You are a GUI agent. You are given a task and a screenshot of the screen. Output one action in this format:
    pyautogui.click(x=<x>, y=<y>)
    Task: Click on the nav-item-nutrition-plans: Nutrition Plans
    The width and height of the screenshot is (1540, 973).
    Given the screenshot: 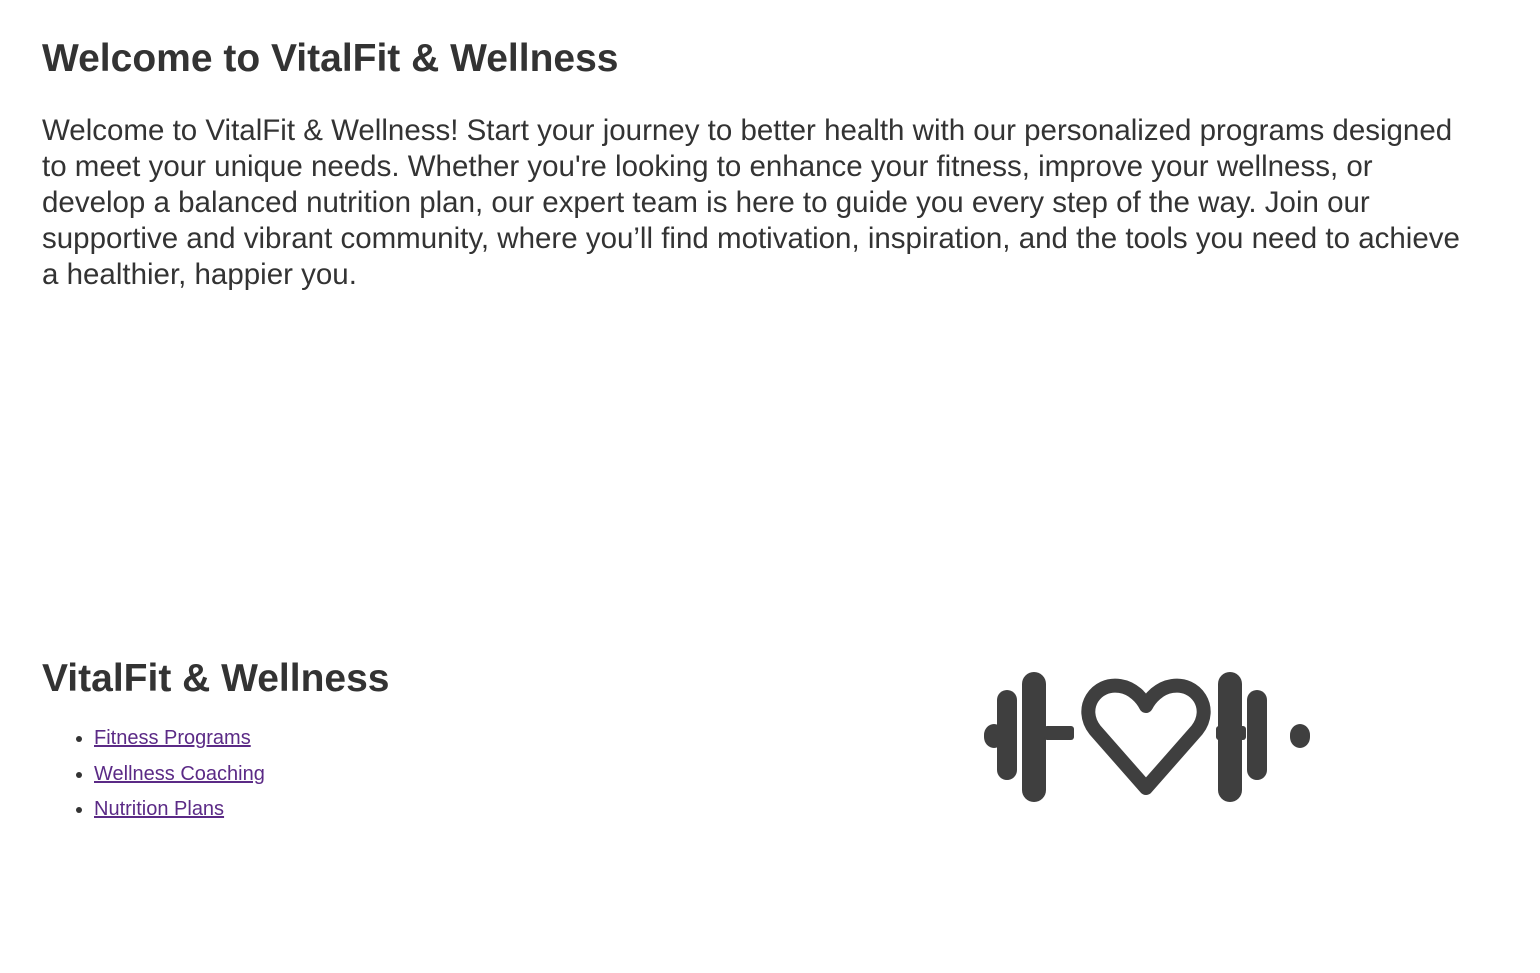 What is the action you would take?
    pyautogui.click(x=179, y=810)
    